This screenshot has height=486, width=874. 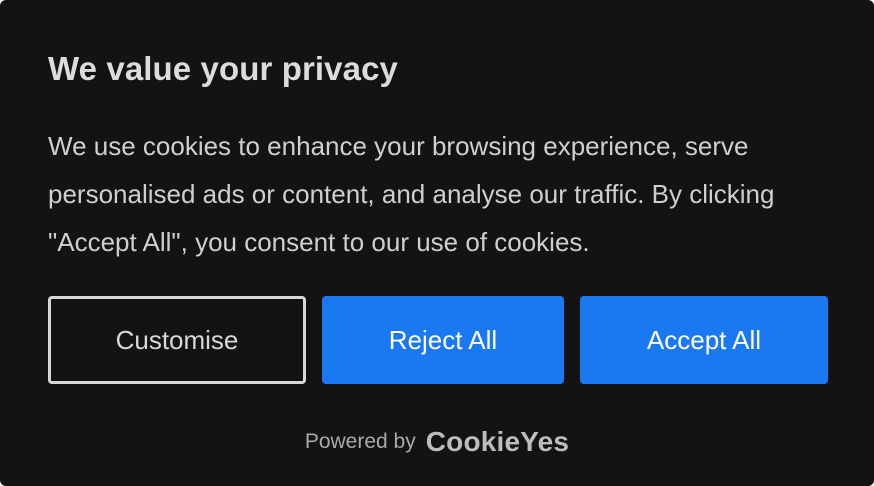 I want to click on banner-title: We value your privacy, so click(x=223, y=68).